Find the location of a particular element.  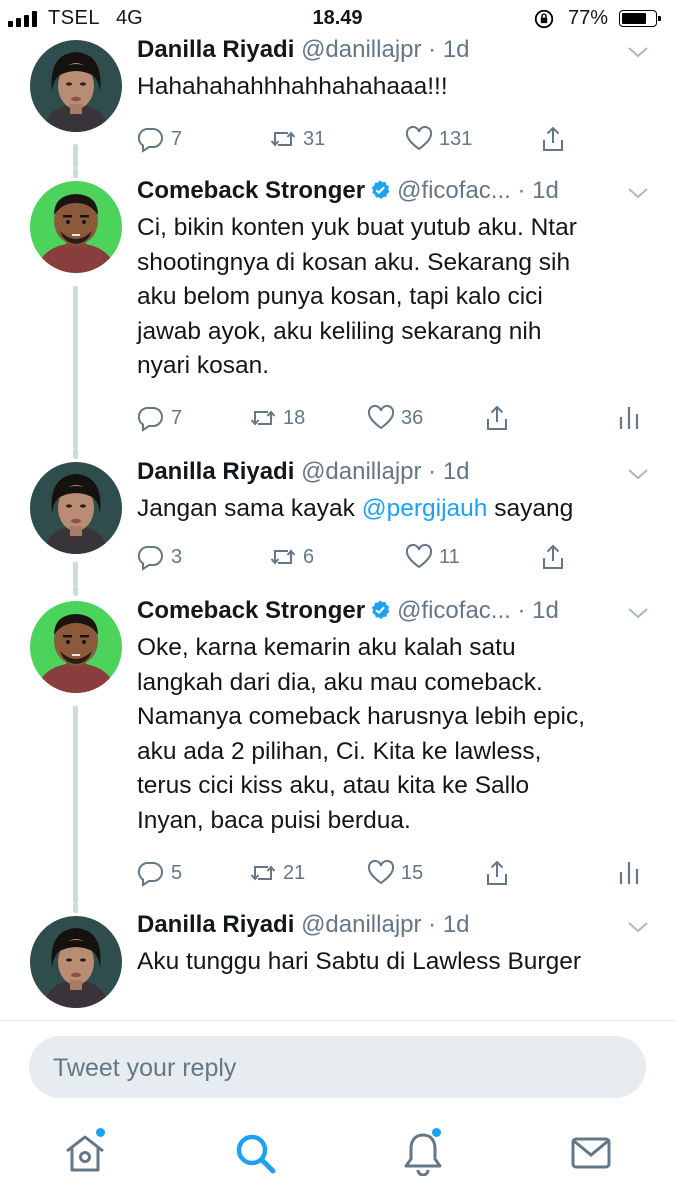

reply-composer is located at coordinates (337, 1068).